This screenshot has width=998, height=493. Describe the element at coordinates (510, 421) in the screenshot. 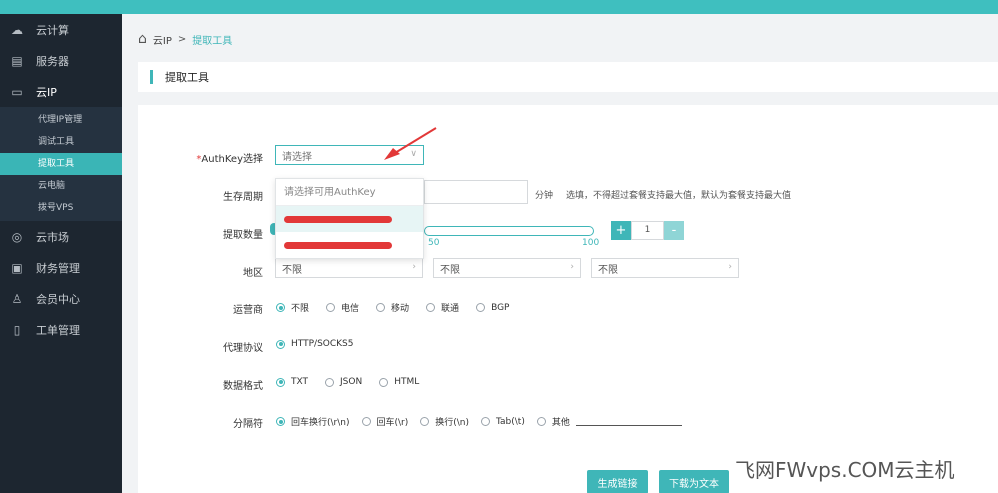

I see `option-label: Tab(\t)` at that location.